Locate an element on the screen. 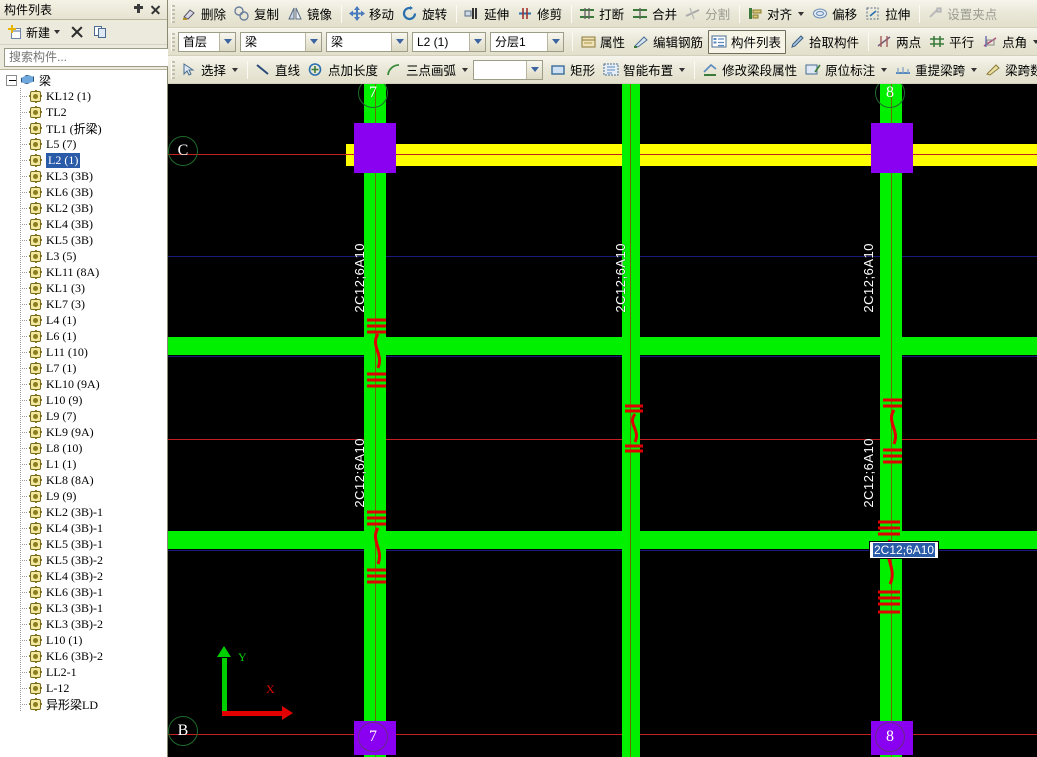 Image resolution: width=1037 pixels, height=757 pixels. tree-item: KL2 (3B) is located at coordinates (83, 208).